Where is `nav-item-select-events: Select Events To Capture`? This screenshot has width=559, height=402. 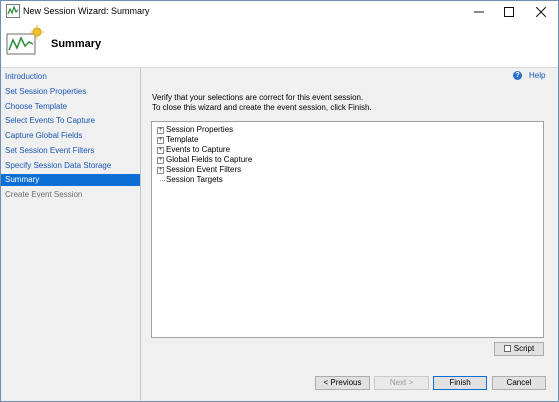 nav-item-select-events: Select Events To Capture is located at coordinates (70, 121).